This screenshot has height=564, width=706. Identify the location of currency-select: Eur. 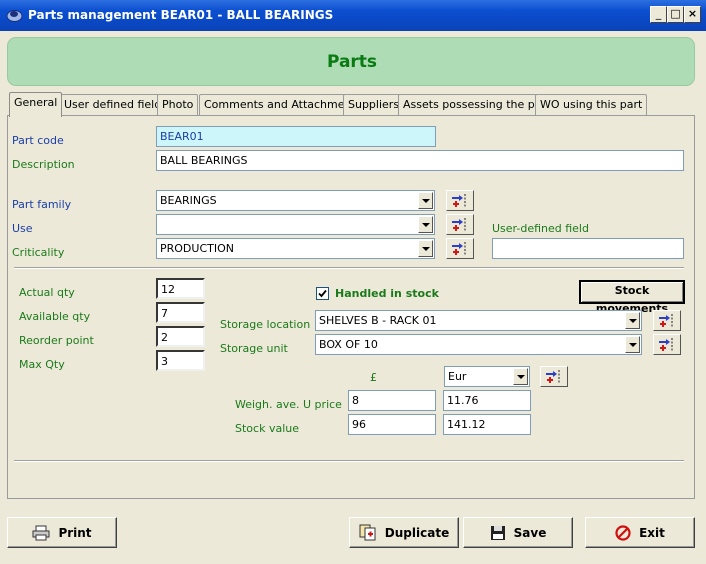
(487, 376).